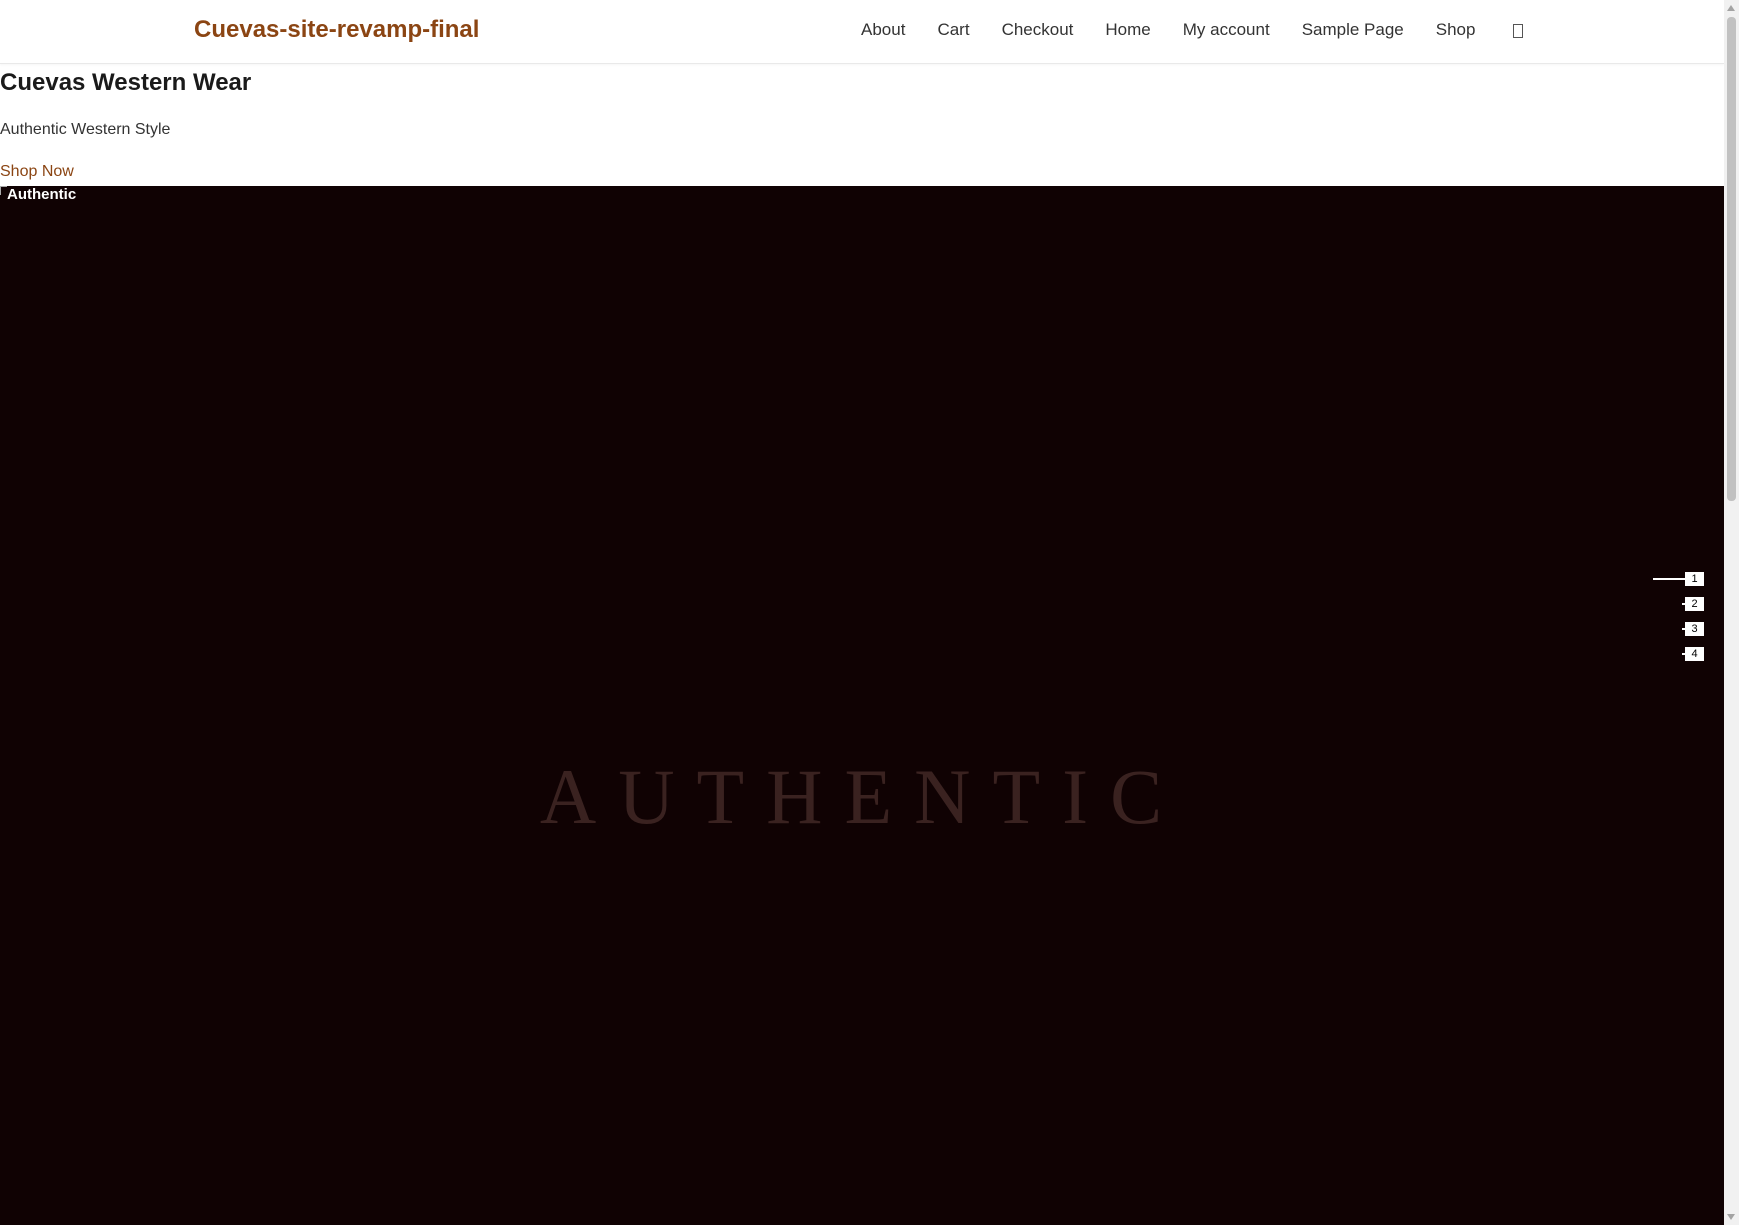  I want to click on slide-number: 3, so click(1694, 628).